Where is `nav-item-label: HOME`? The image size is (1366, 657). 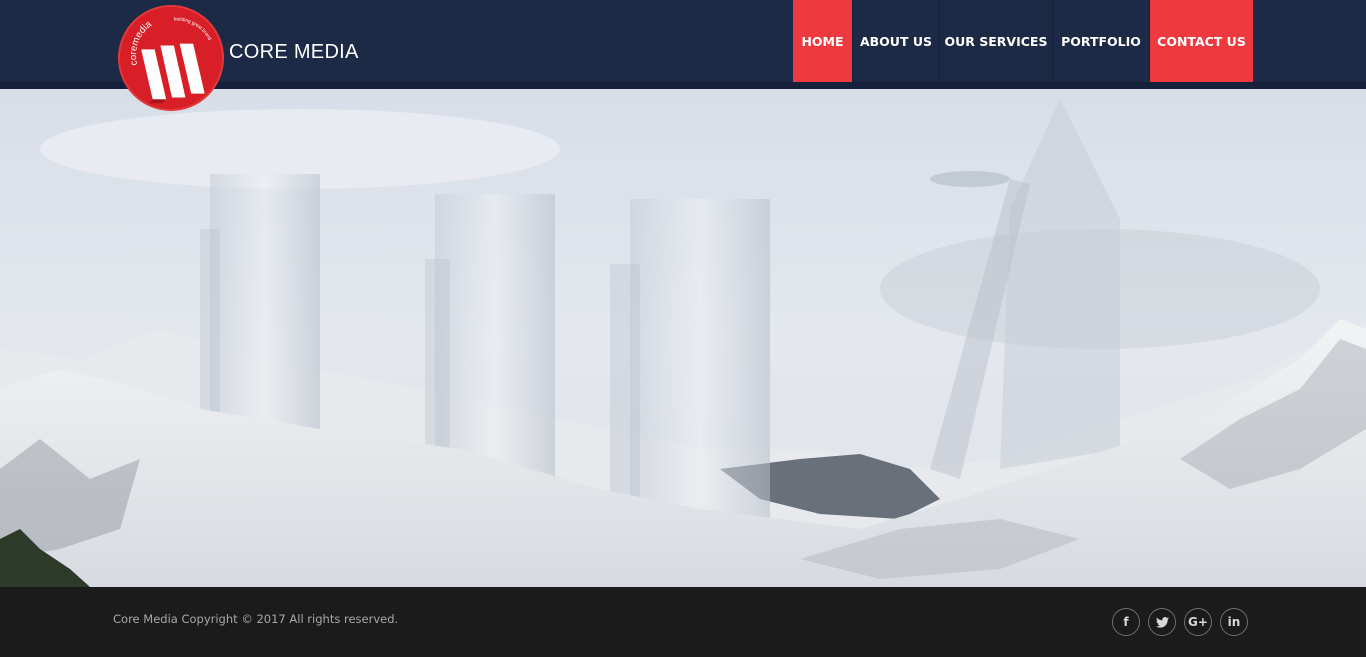
nav-item-label: HOME is located at coordinates (822, 41).